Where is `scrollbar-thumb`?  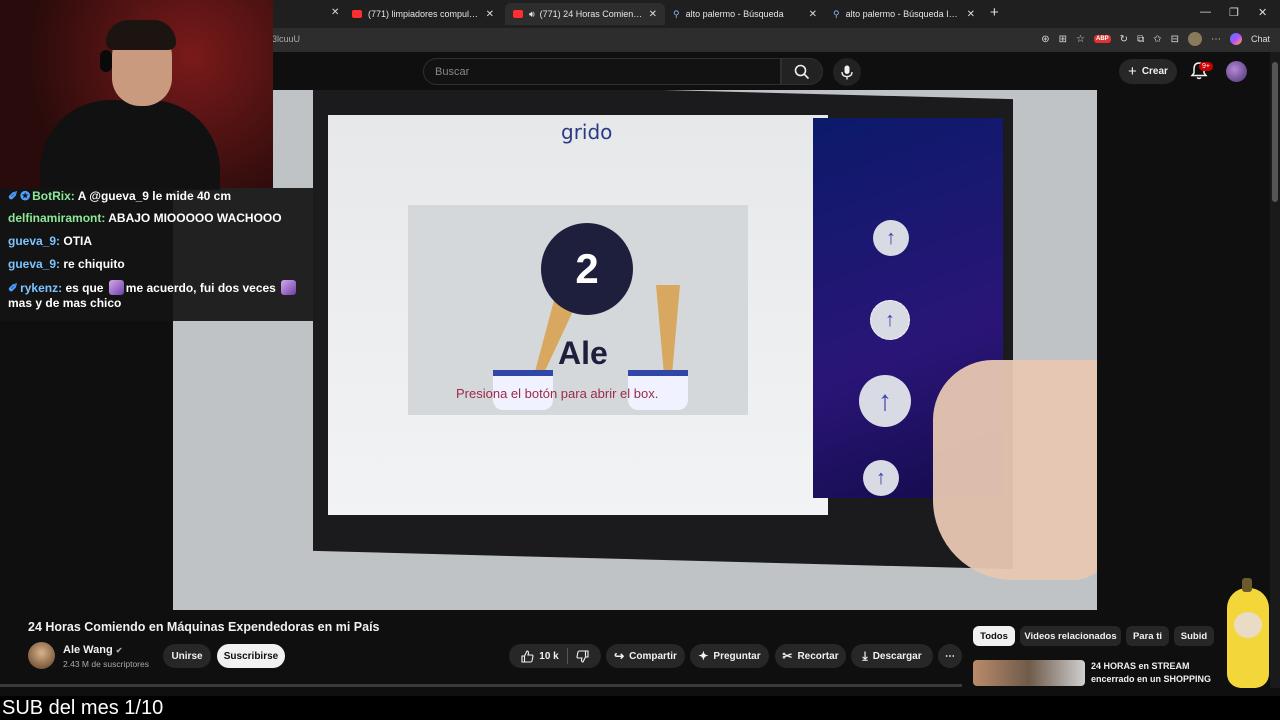 scrollbar-thumb is located at coordinates (1275, 132).